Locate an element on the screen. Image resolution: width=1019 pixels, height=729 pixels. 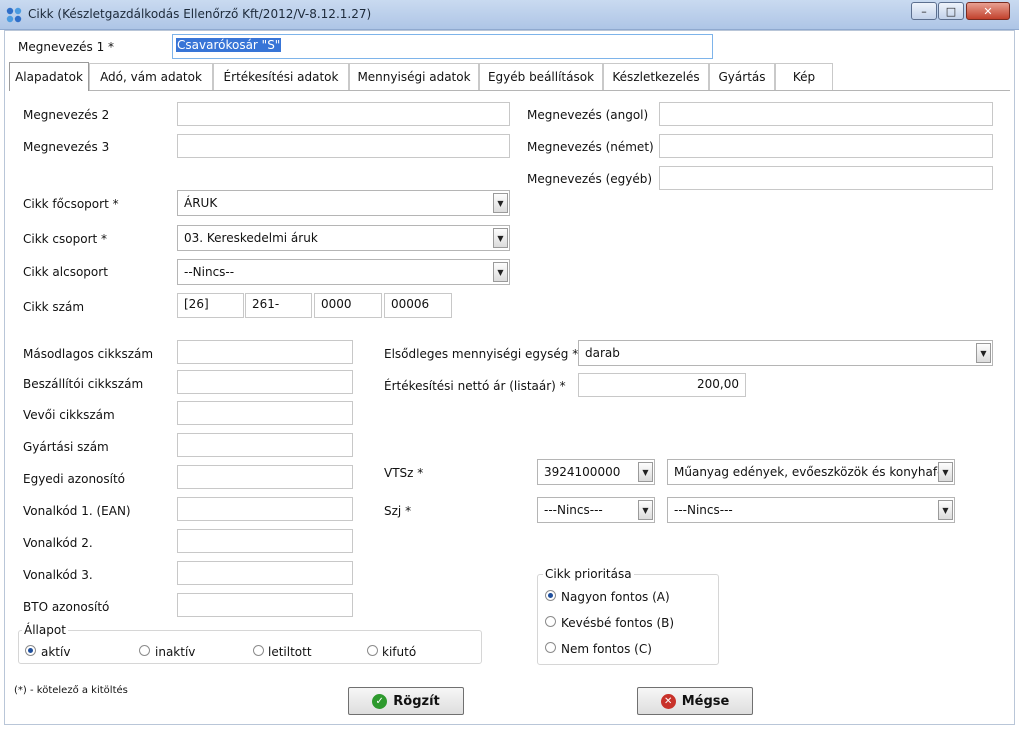
item-number-part-3: 0000 is located at coordinates (348, 305).